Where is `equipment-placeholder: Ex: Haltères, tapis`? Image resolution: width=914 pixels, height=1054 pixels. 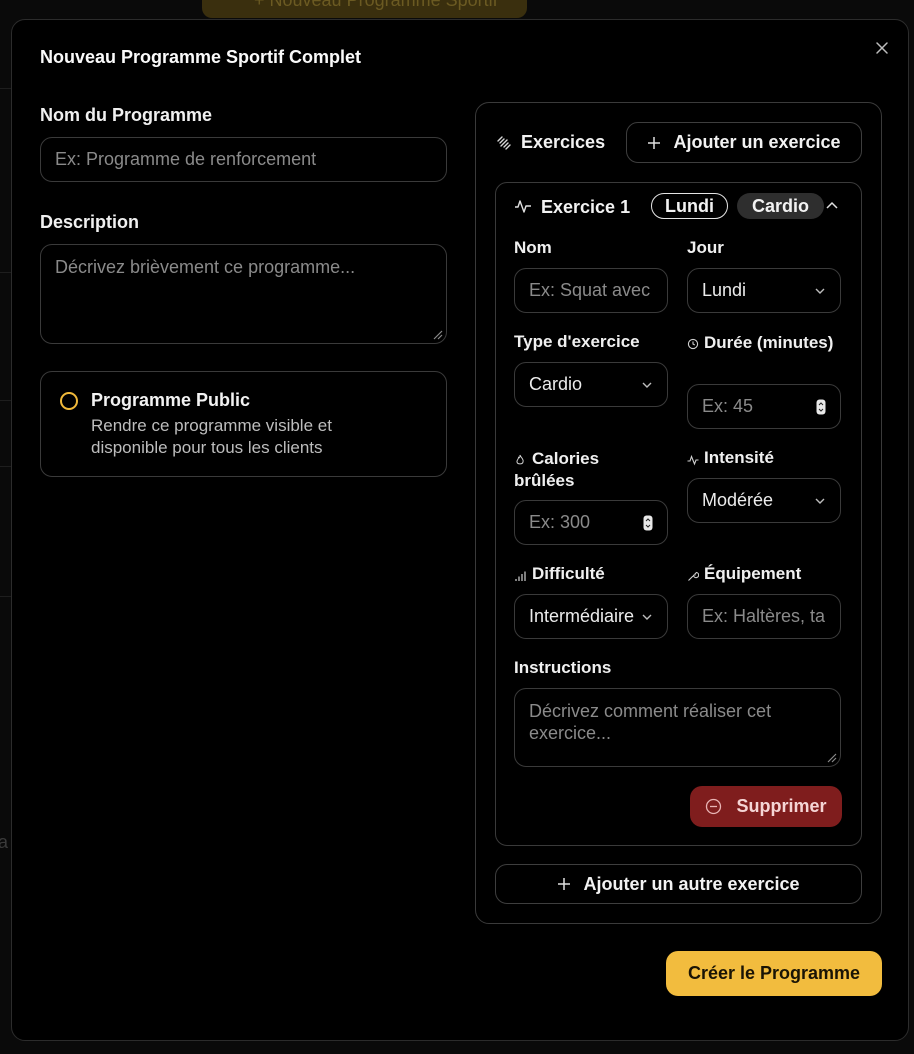
equipment-placeholder: Ex: Haltères, tapis is located at coordinates (764, 616).